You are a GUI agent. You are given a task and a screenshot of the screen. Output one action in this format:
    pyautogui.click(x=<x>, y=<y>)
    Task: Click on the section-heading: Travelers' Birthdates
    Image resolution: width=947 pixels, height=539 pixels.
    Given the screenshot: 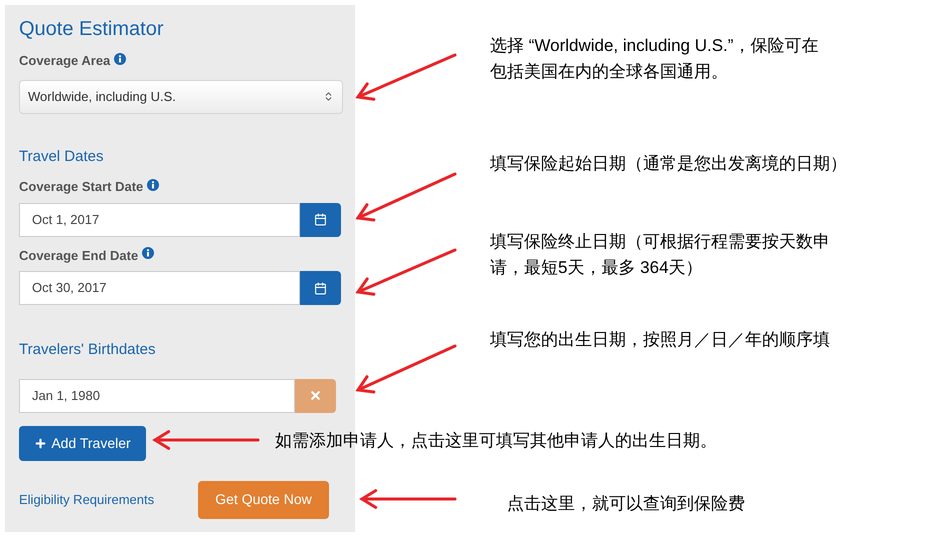 What is the action you would take?
    pyautogui.click(x=88, y=350)
    